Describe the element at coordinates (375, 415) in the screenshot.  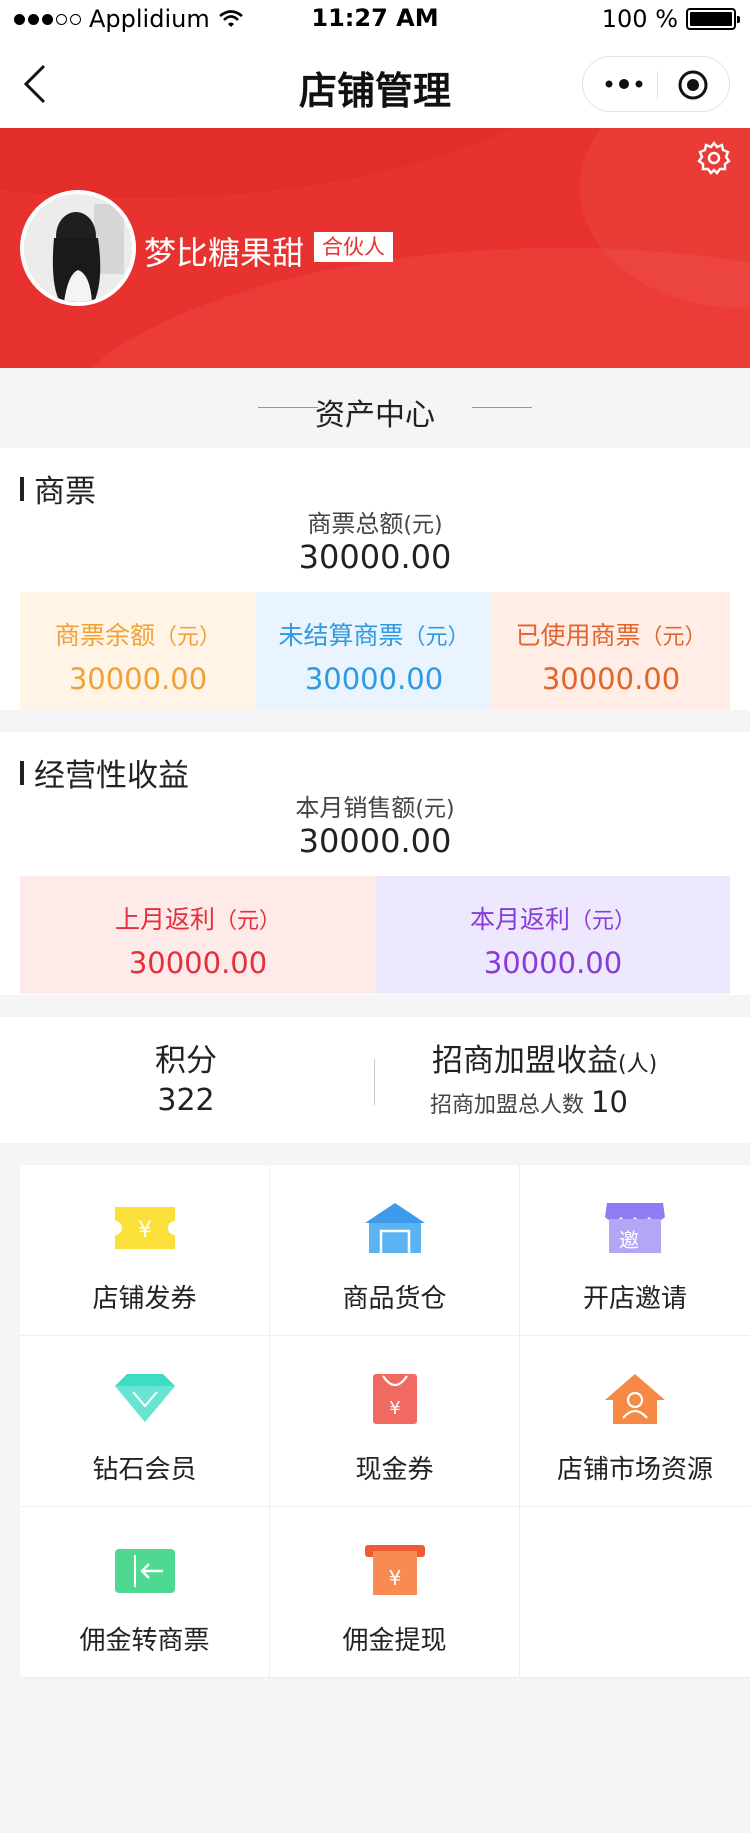
I see `section-title: 资产中心` at that location.